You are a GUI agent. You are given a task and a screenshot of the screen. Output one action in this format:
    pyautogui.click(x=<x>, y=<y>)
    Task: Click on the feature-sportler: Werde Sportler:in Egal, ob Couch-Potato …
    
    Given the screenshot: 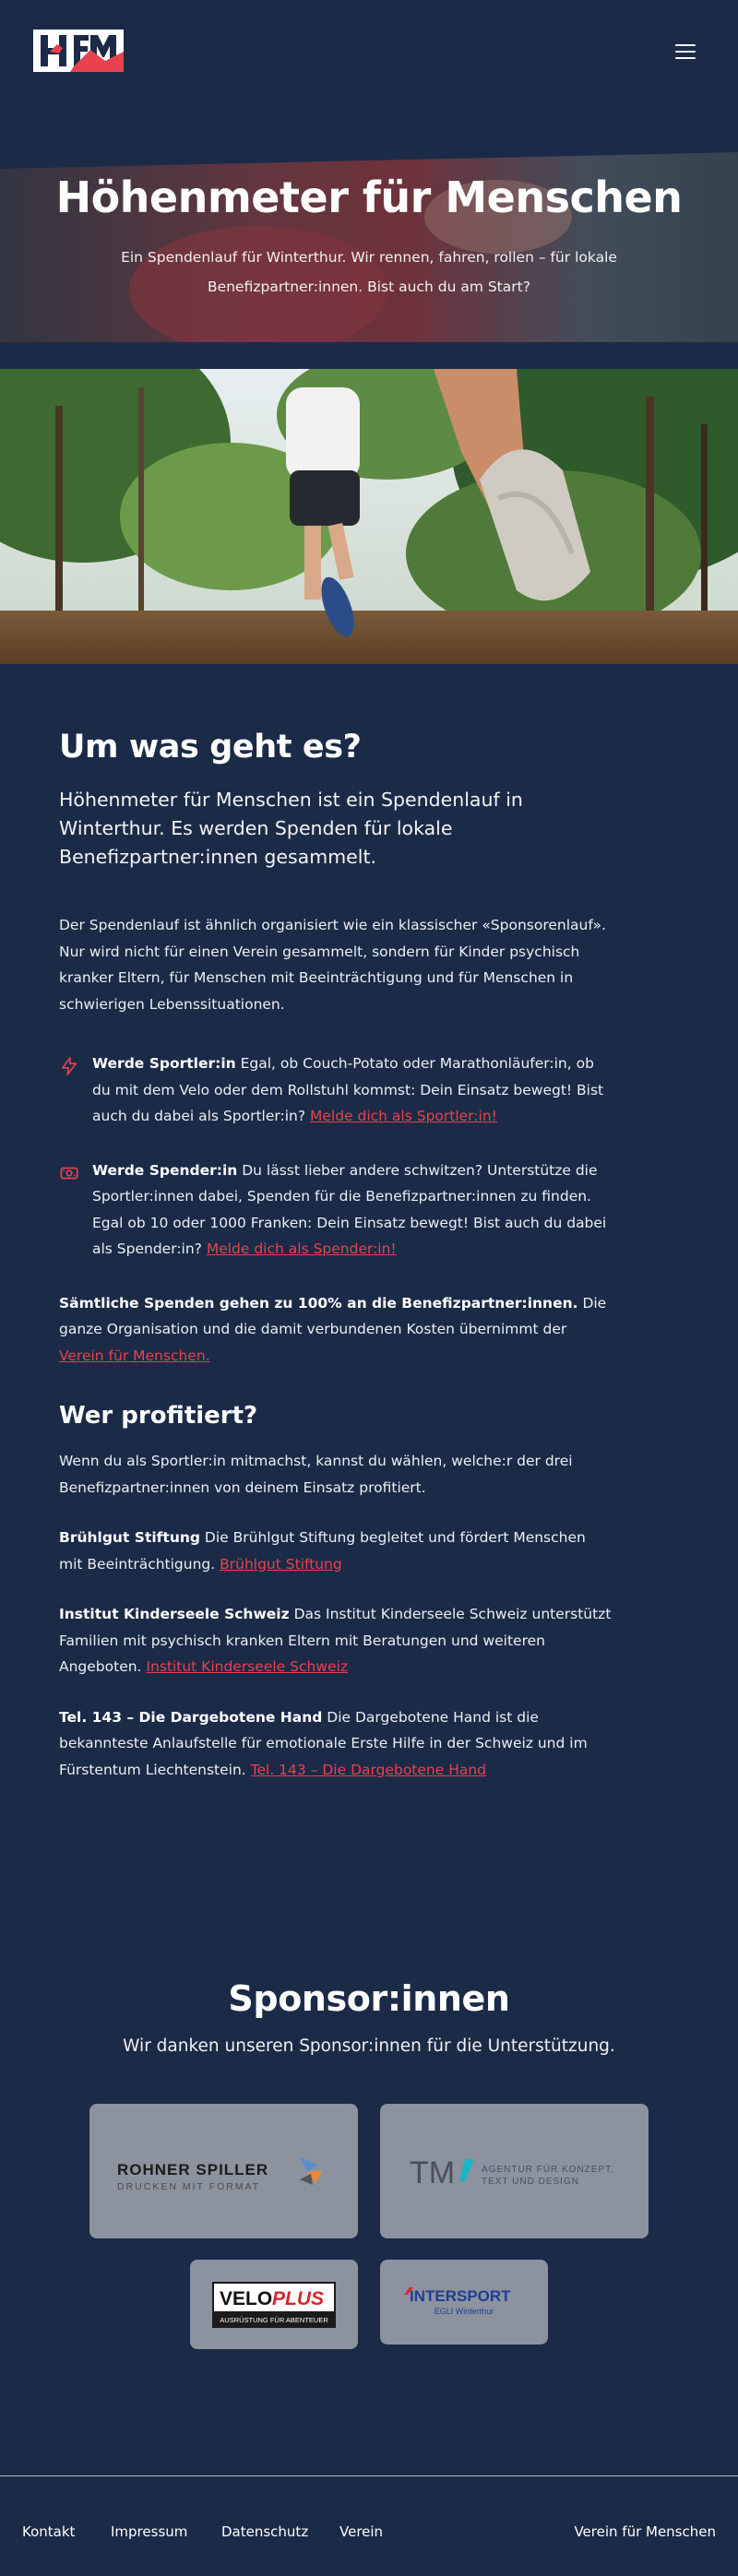 What is the action you would take?
    pyautogui.click(x=336, y=1090)
    